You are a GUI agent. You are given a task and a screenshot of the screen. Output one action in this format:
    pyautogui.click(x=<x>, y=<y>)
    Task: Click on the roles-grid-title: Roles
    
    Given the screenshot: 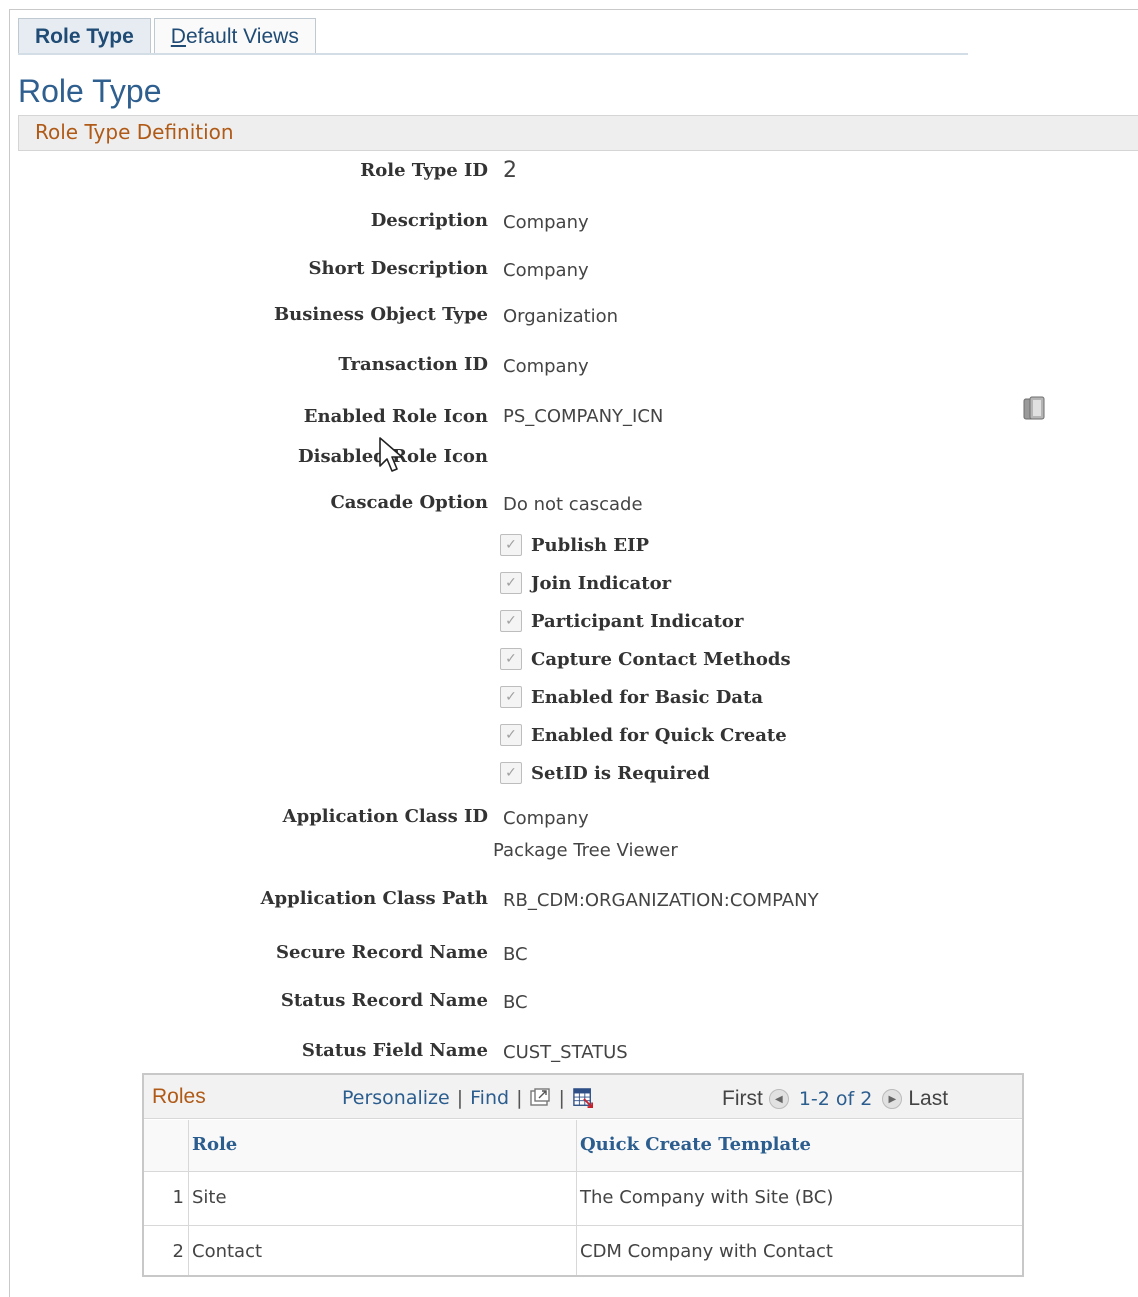 What is the action you would take?
    pyautogui.click(x=179, y=1096)
    